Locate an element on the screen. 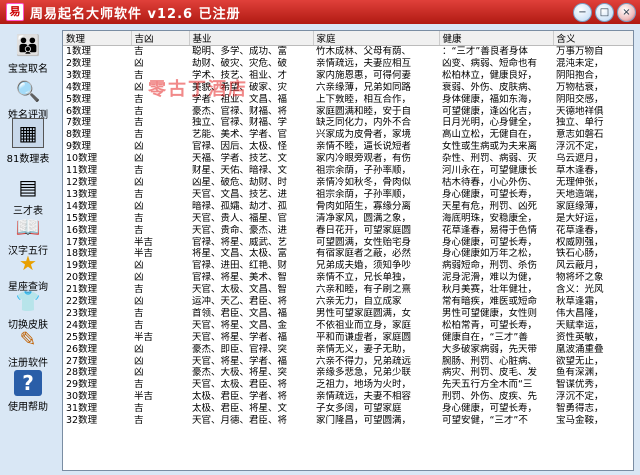 The height and width of the screenshot is (475, 640). table-cell: 22数理 is located at coordinates (82, 302).